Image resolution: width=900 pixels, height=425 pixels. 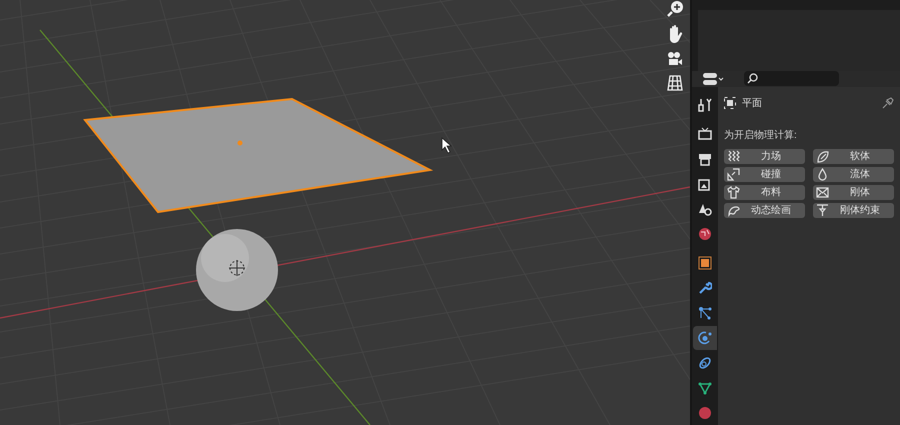 I want to click on particles-icon, so click(x=705, y=313).